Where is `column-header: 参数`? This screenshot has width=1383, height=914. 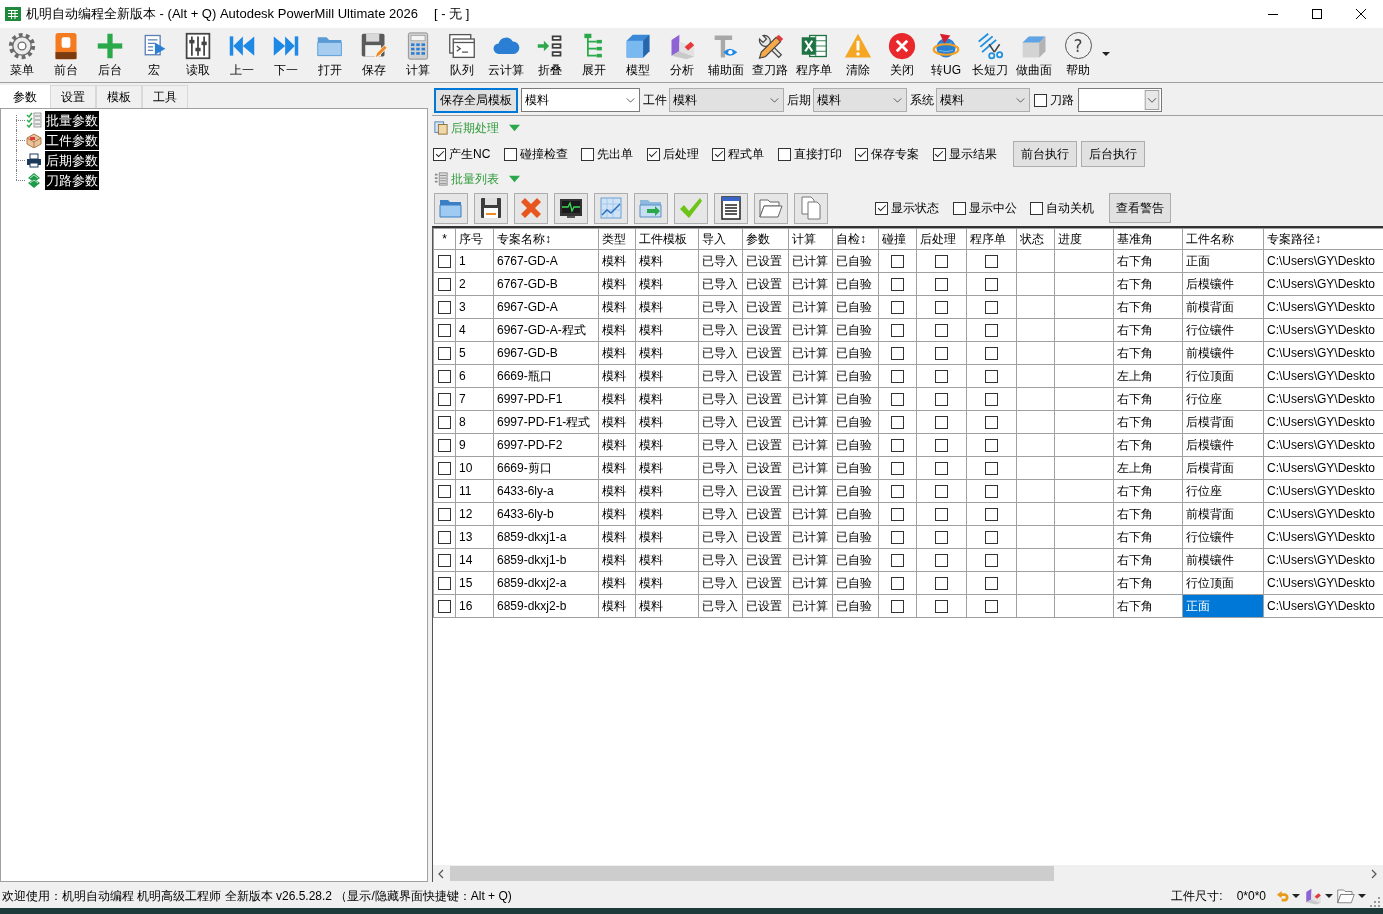 column-header: 参数 is located at coordinates (765, 239).